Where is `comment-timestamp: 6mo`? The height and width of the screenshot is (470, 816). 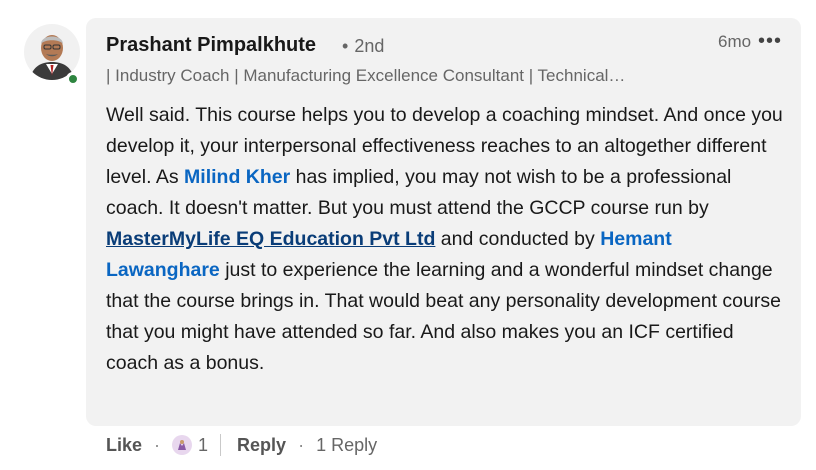 comment-timestamp: 6mo is located at coordinates (735, 41).